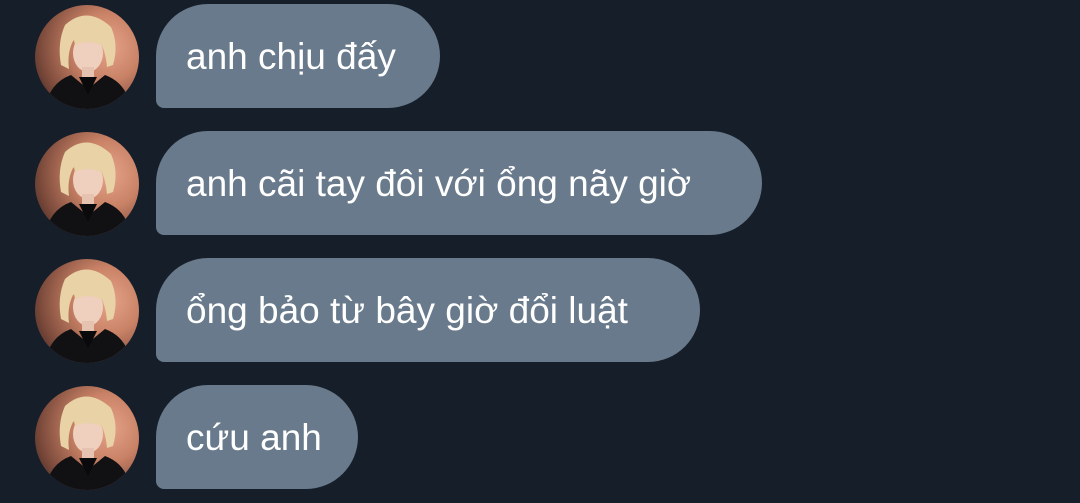  I want to click on message-bubble: anh cãi tay đôi với ổng nãy giờ, so click(459, 183).